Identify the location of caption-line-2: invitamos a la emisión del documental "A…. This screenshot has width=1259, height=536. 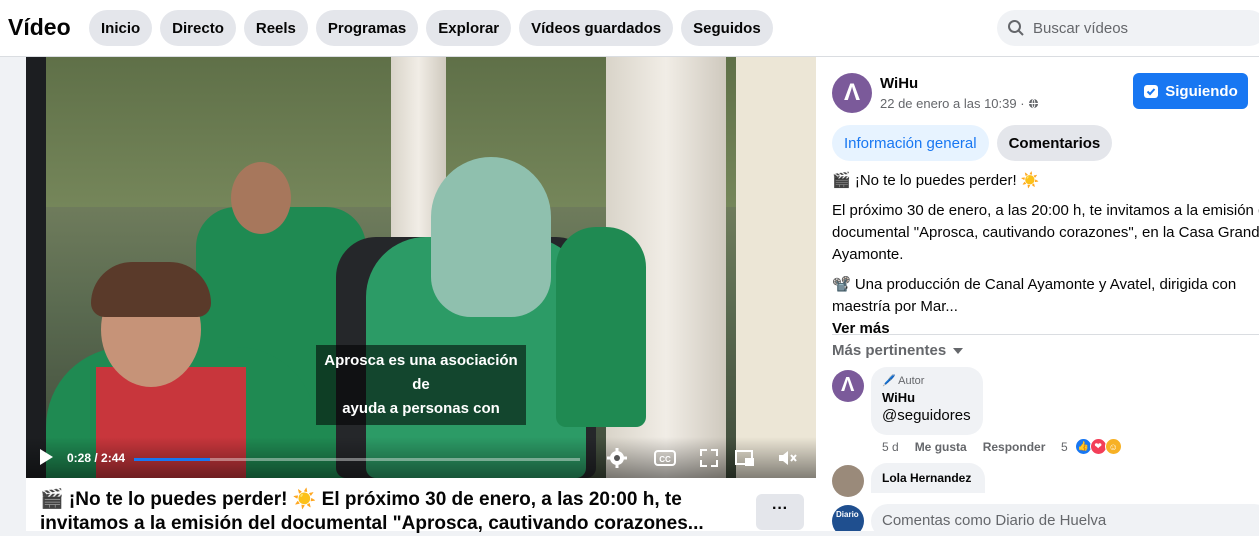
(372, 523).